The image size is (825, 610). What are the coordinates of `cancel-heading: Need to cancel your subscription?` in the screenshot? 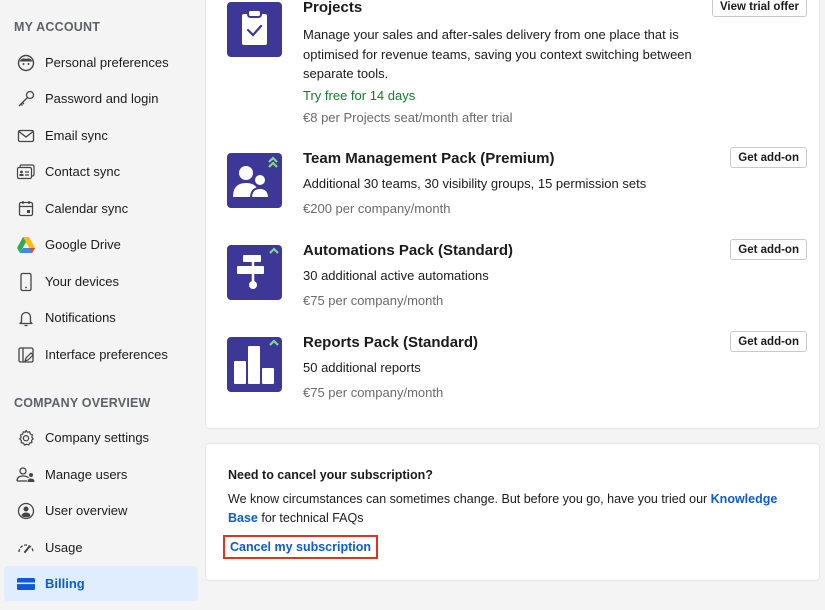 It's located at (330, 475).